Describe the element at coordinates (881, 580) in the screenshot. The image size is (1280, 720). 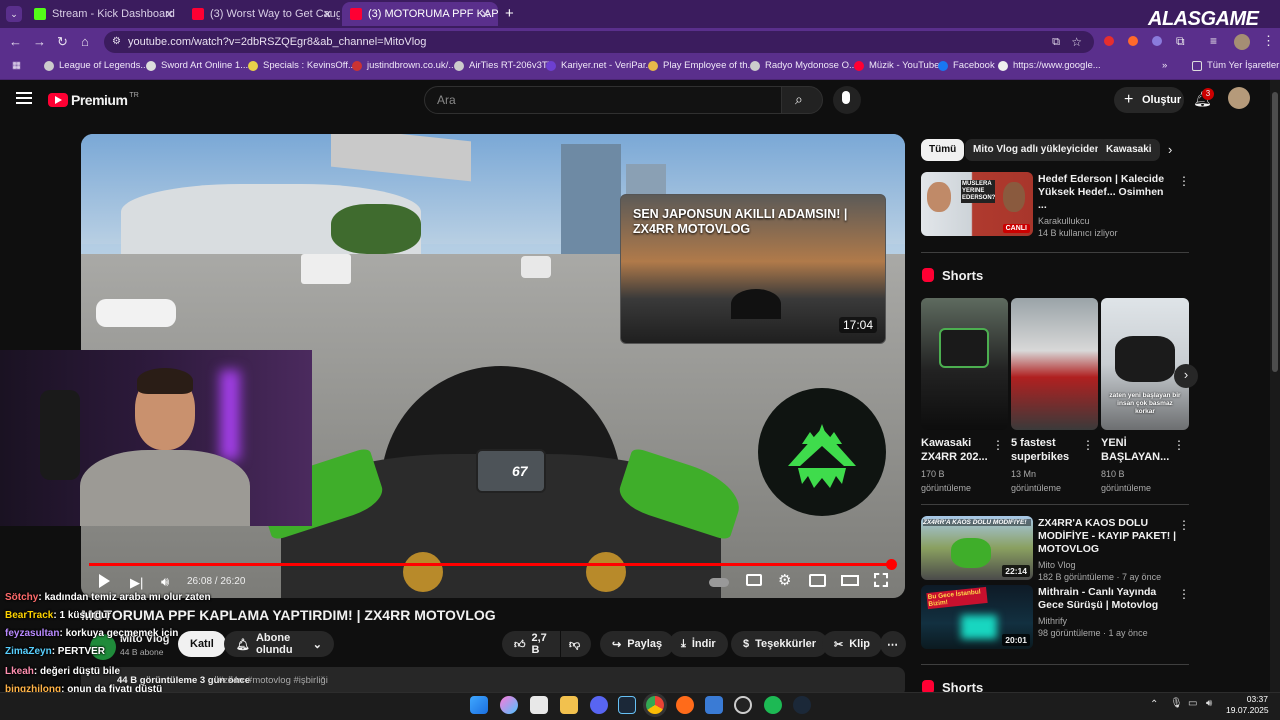
I see `fullscreen-icon` at that location.